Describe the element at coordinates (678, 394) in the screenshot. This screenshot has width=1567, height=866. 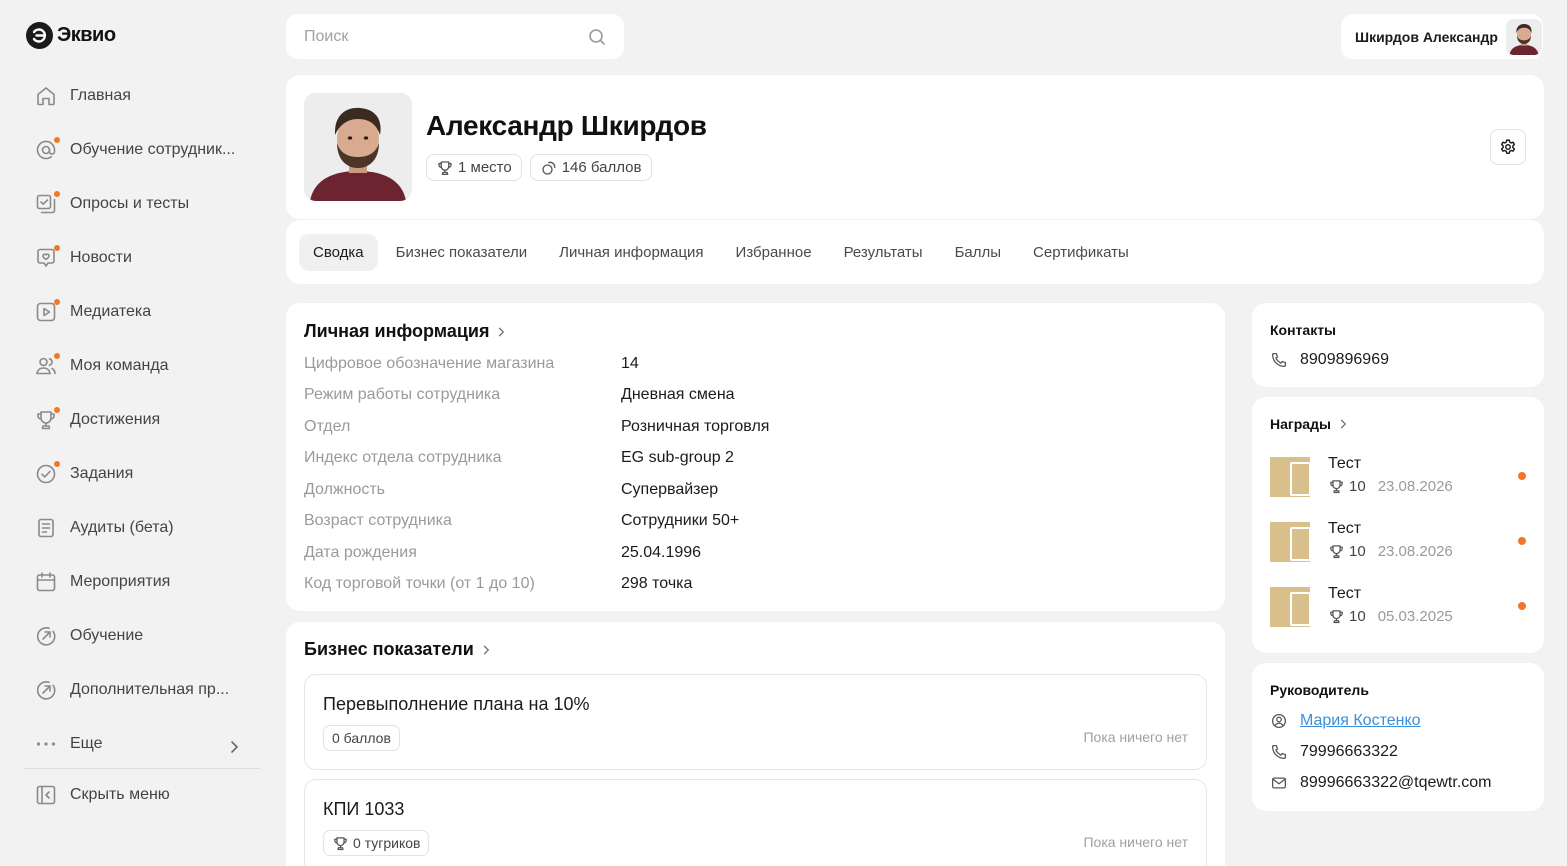
I see `info-value: Дневная смена` at that location.